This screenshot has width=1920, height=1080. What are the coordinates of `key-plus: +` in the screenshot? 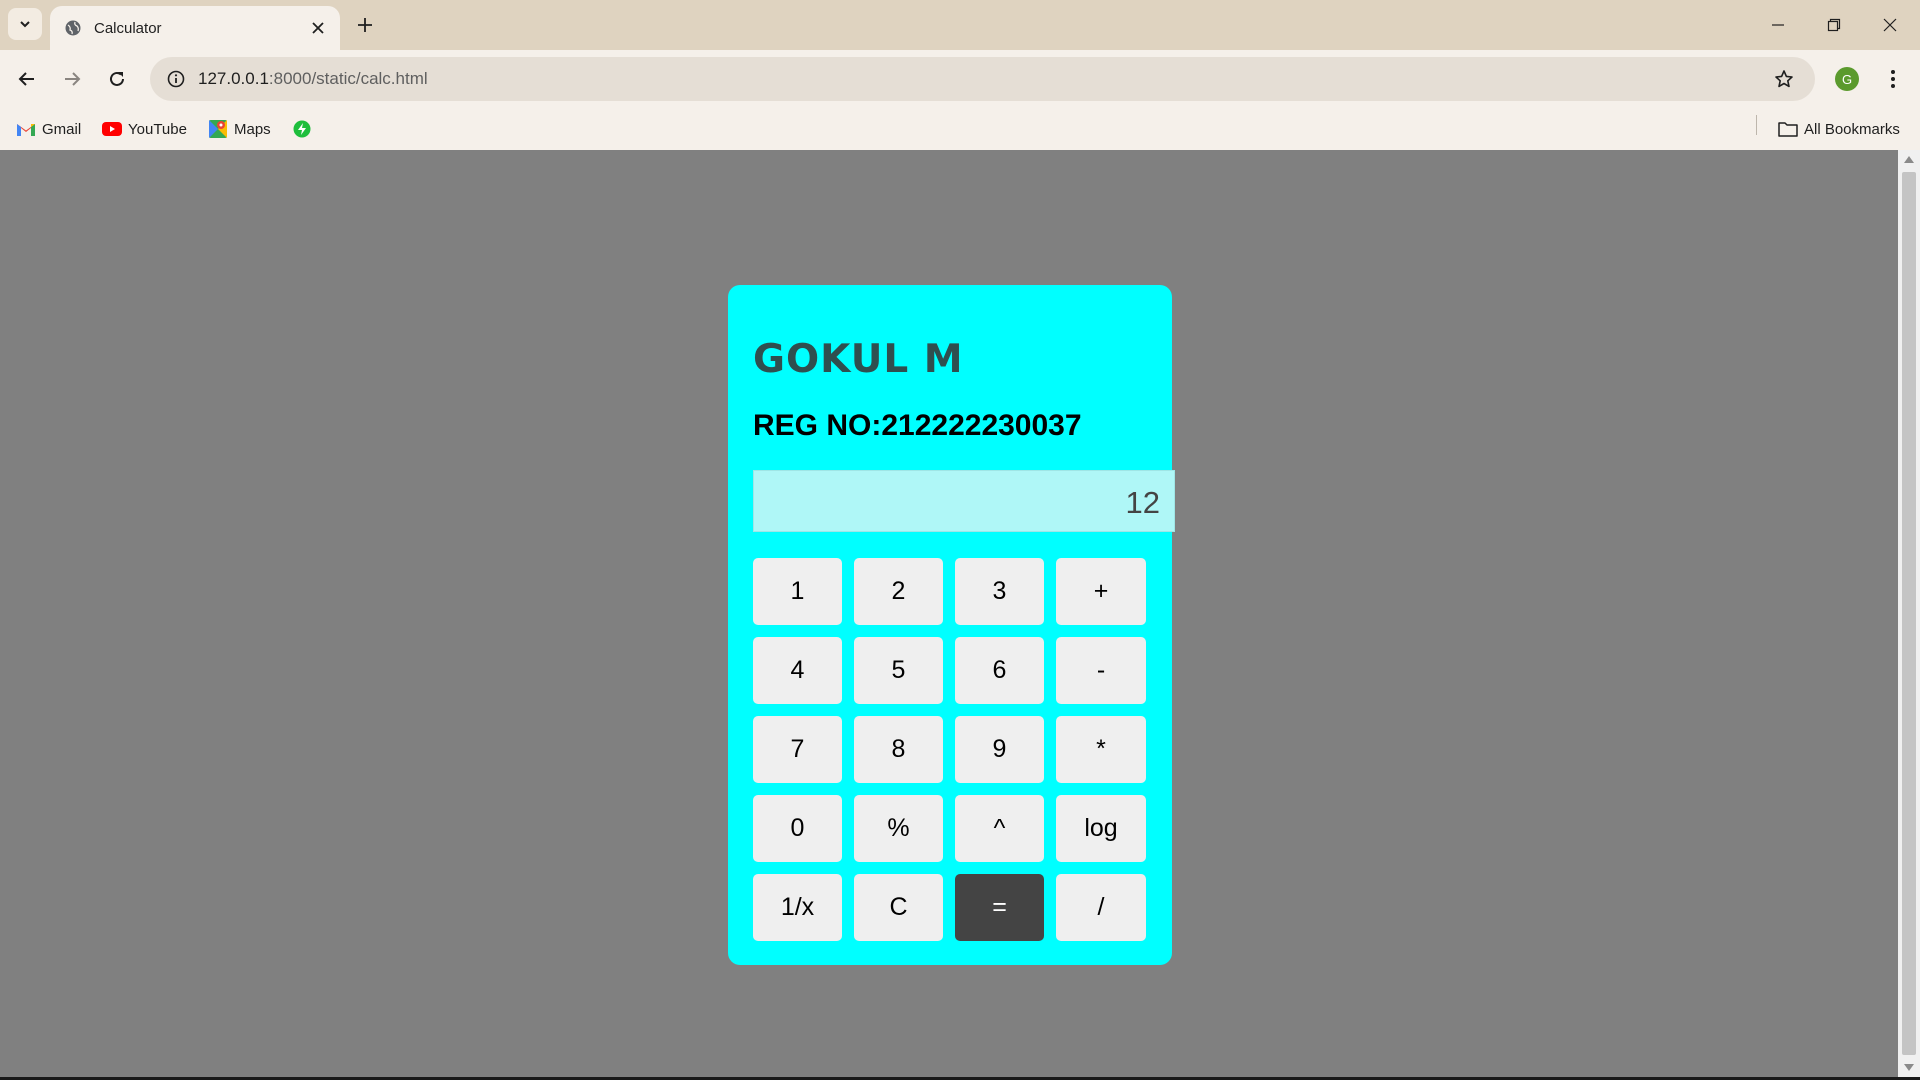 It's located at (1101, 591).